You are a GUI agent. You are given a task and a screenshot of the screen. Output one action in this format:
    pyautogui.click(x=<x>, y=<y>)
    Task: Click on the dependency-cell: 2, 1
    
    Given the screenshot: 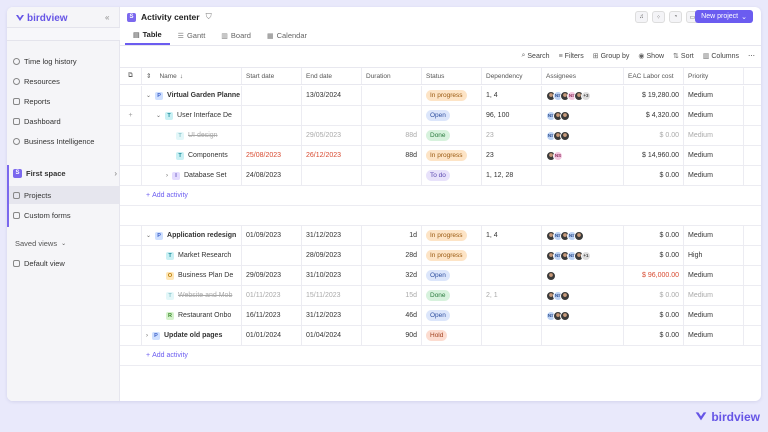 What is the action you would take?
    pyautogui.click(x=512, y=295)
    